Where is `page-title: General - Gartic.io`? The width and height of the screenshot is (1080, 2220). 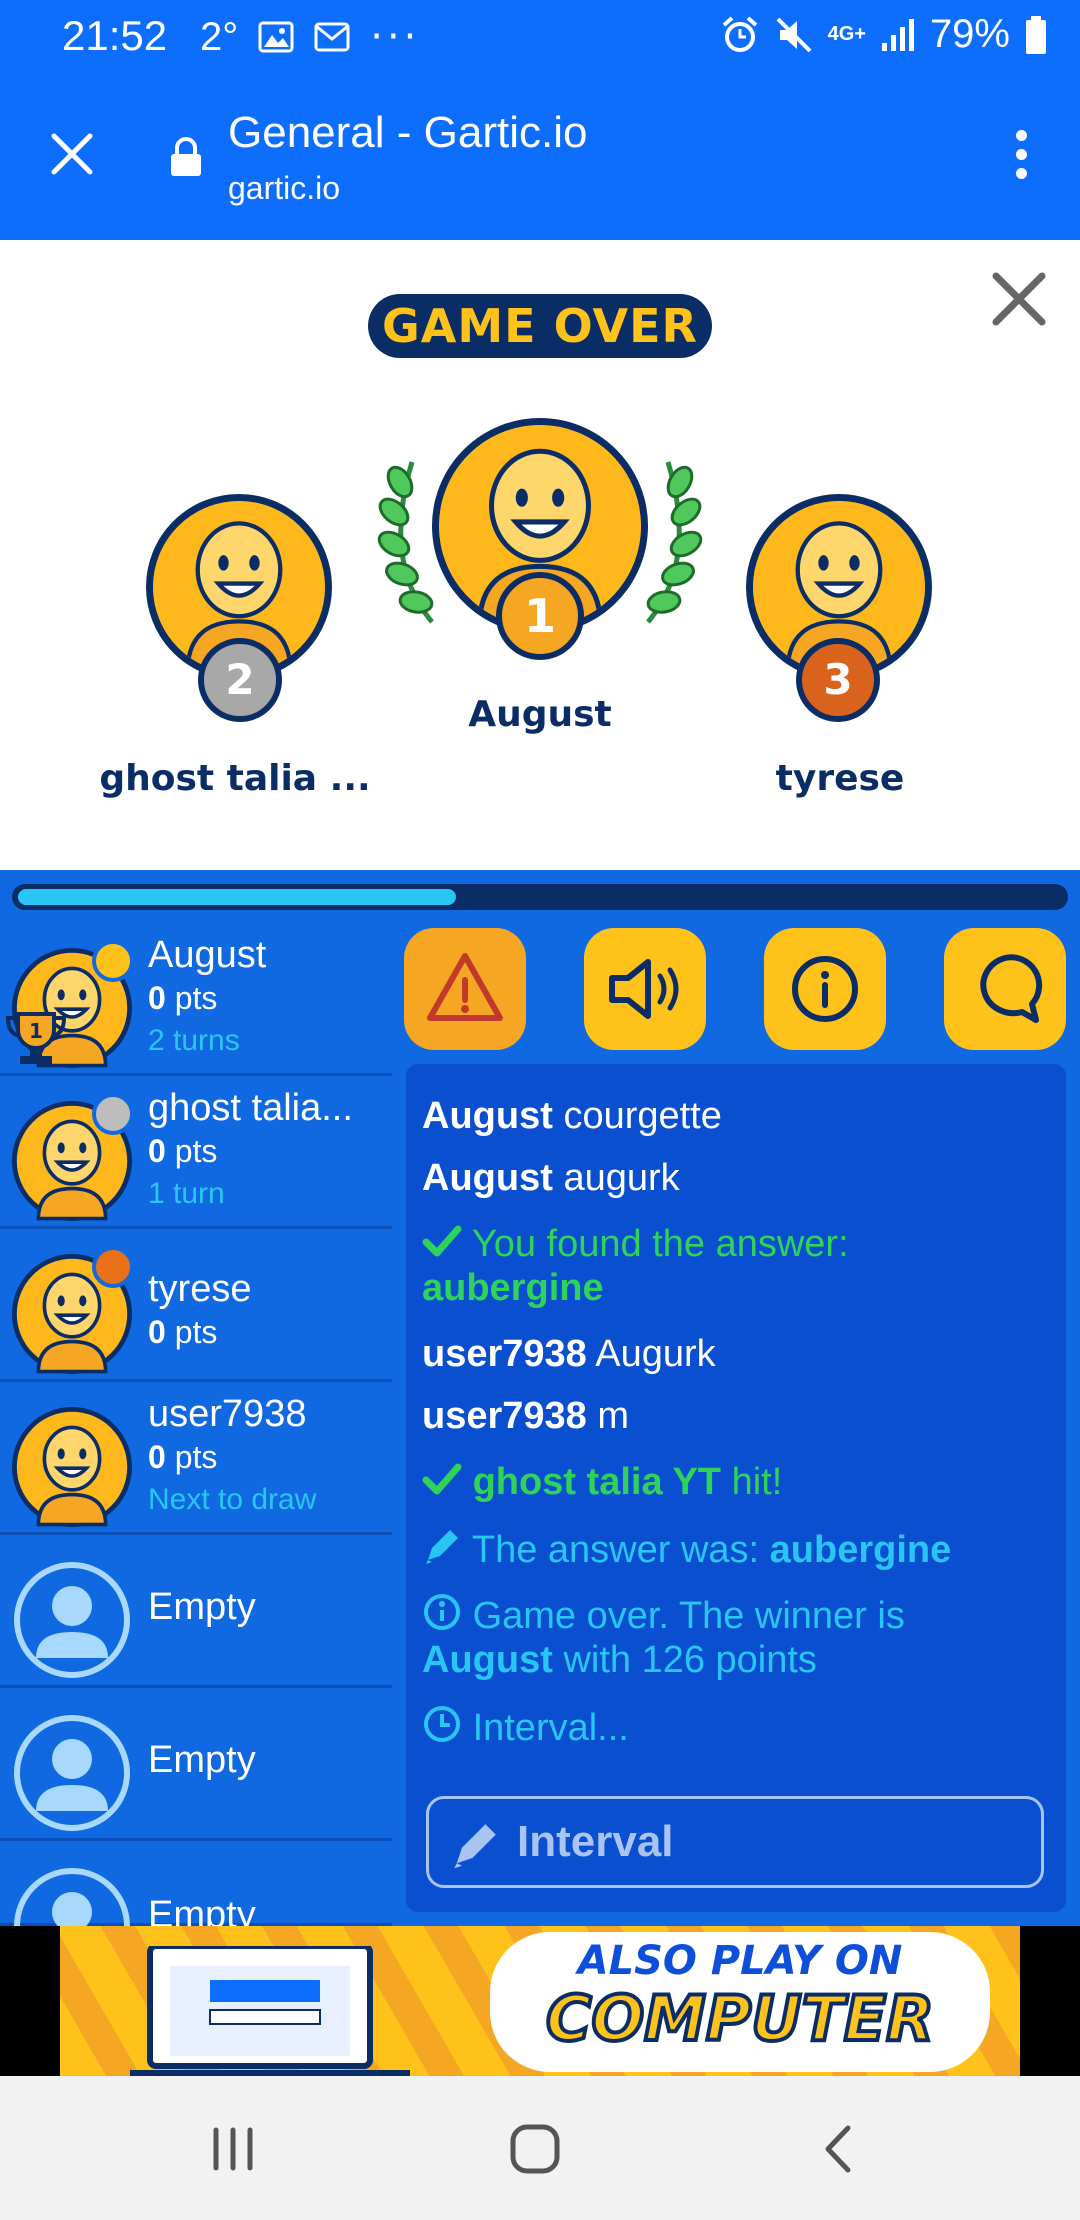 page-title: General - Gartic.io is located at coordinates (408, 132).